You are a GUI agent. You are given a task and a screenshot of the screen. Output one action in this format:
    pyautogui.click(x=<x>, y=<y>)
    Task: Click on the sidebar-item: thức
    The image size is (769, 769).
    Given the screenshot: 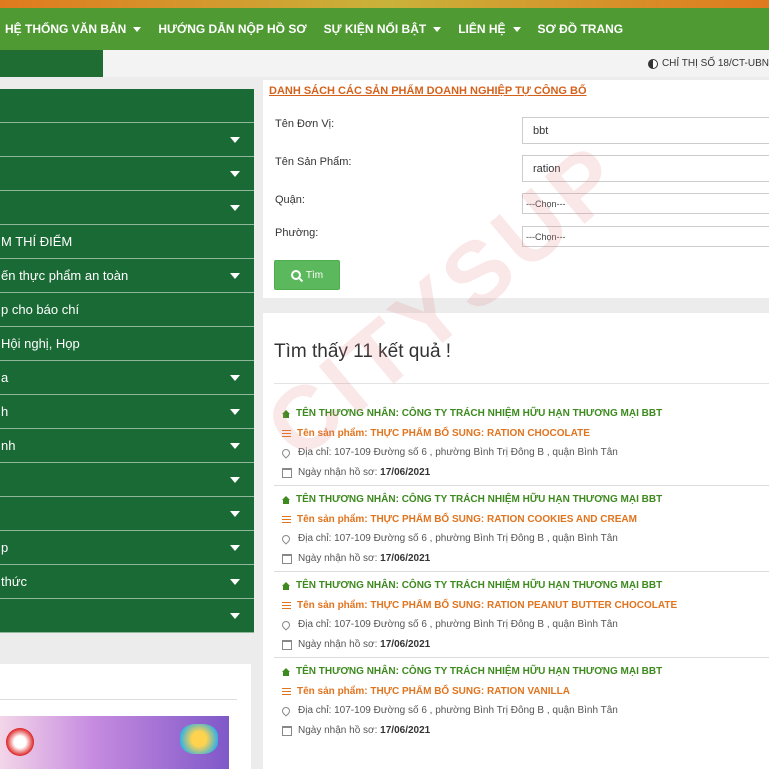 What is the action you would take?
    pyautogui.click(x=127, y=582)
    